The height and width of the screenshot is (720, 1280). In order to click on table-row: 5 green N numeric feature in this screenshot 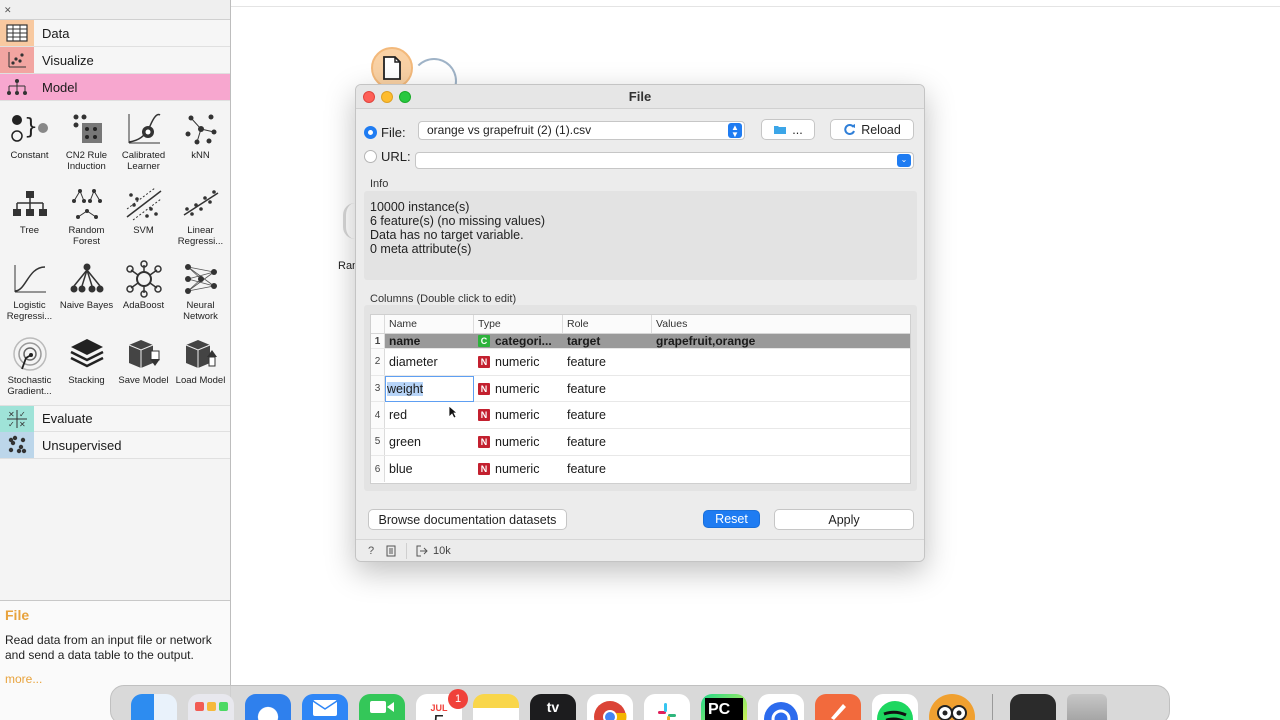, I will do `click(640, 442)`.